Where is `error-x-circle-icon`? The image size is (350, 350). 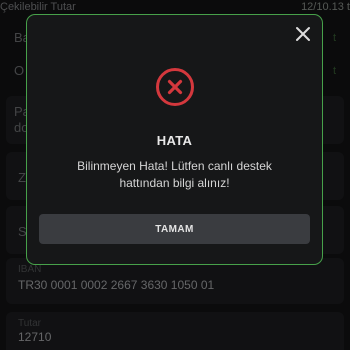 error-x-circle-icon is located at coordinates (175, 87).